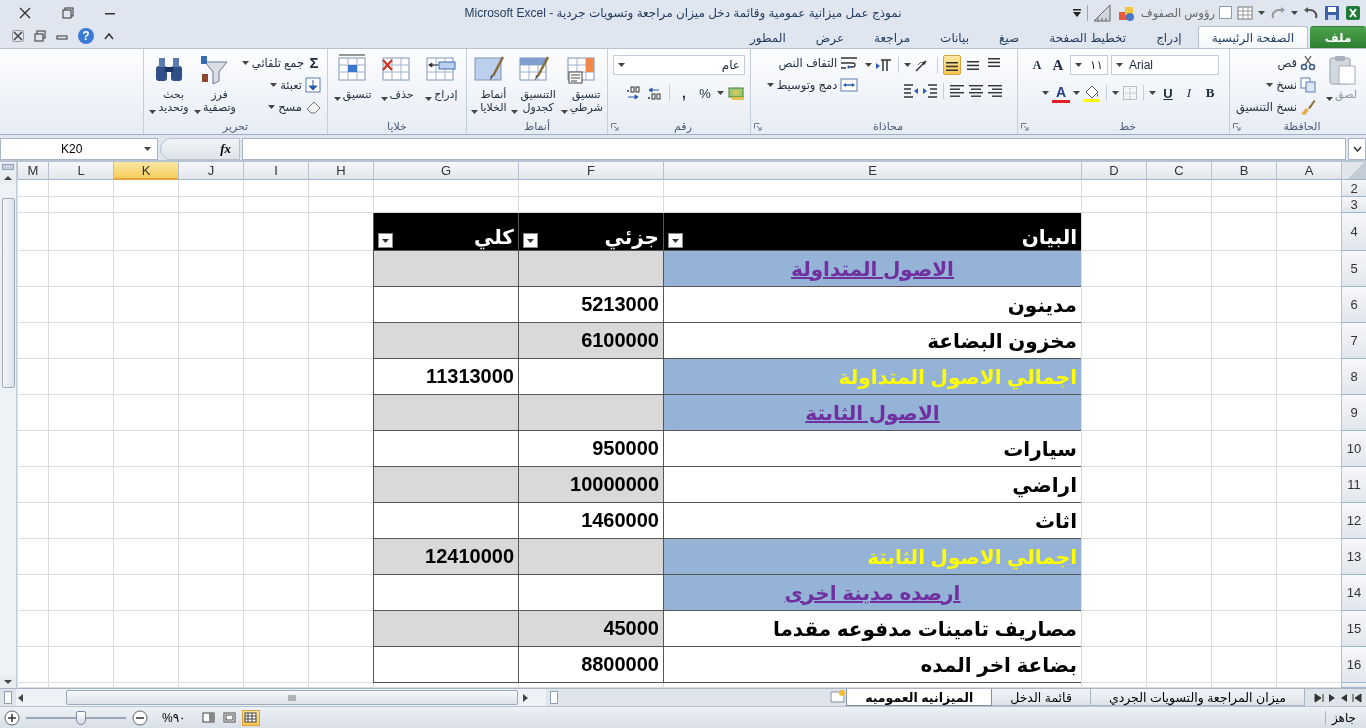 The width and height of the screenshot is (1366, 728). What do you see at coordinates (1178, 171) in the screenshot?
I see `column-header: C` at bounding box center [1178, 171].